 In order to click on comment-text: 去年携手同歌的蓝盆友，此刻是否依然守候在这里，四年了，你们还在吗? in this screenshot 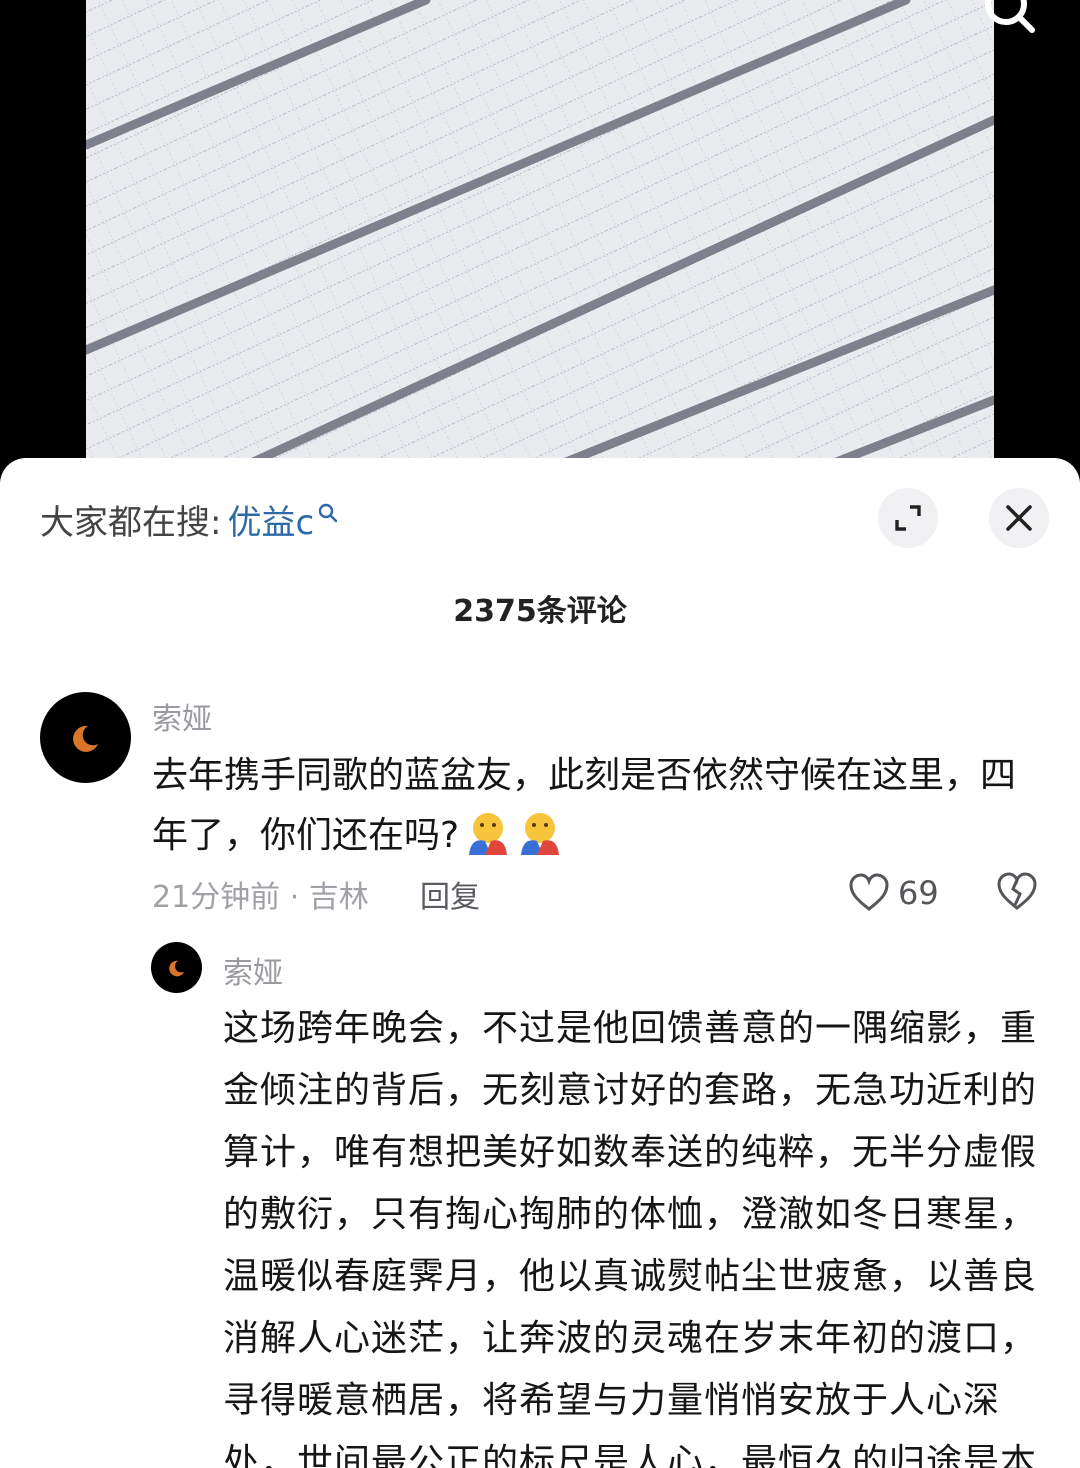, I will do `click(592, 806)`.